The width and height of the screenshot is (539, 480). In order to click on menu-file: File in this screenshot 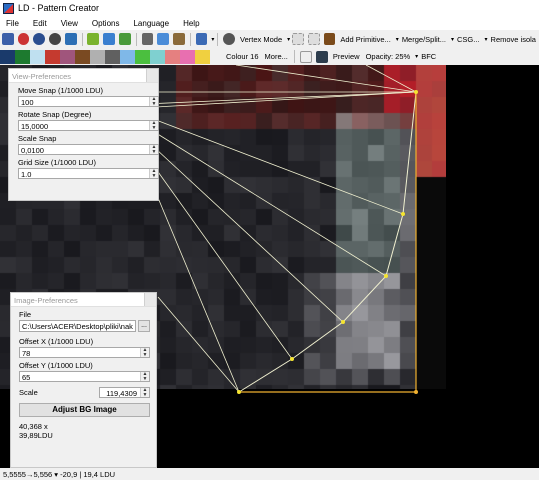, I will do `click(12, 23)`.